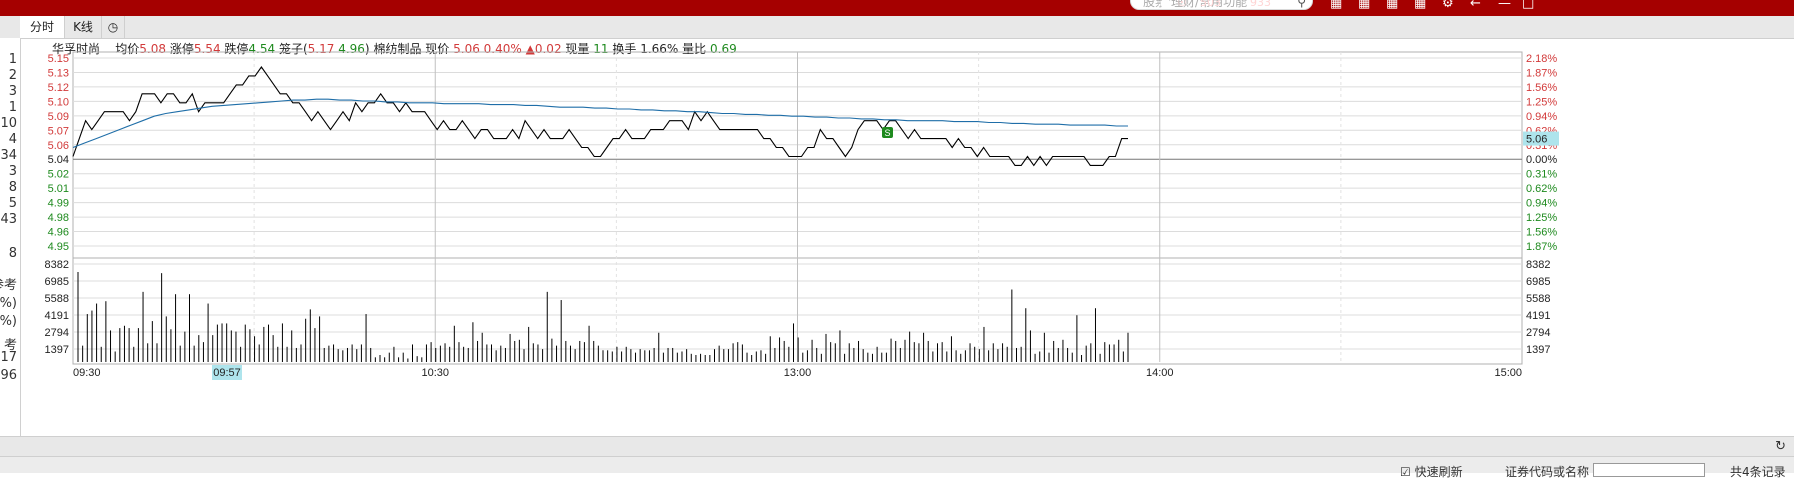 Image resolution: width=1794 pixels, height=480 pixels. I want to click on pct-tick-label: 2.18%, so click(1541, 59).